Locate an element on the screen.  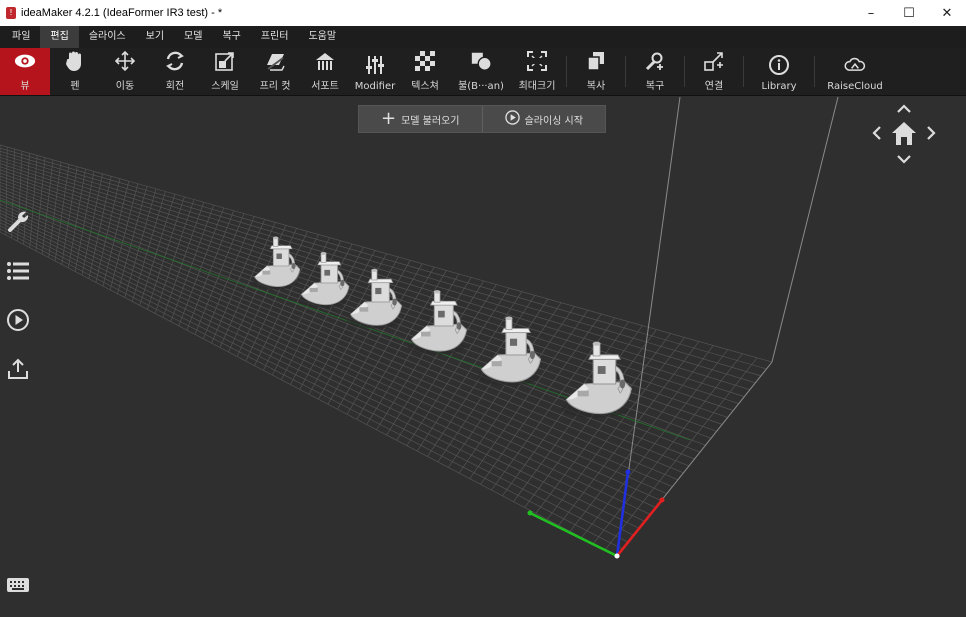
hand-icon is located at coordinates (75, 61).